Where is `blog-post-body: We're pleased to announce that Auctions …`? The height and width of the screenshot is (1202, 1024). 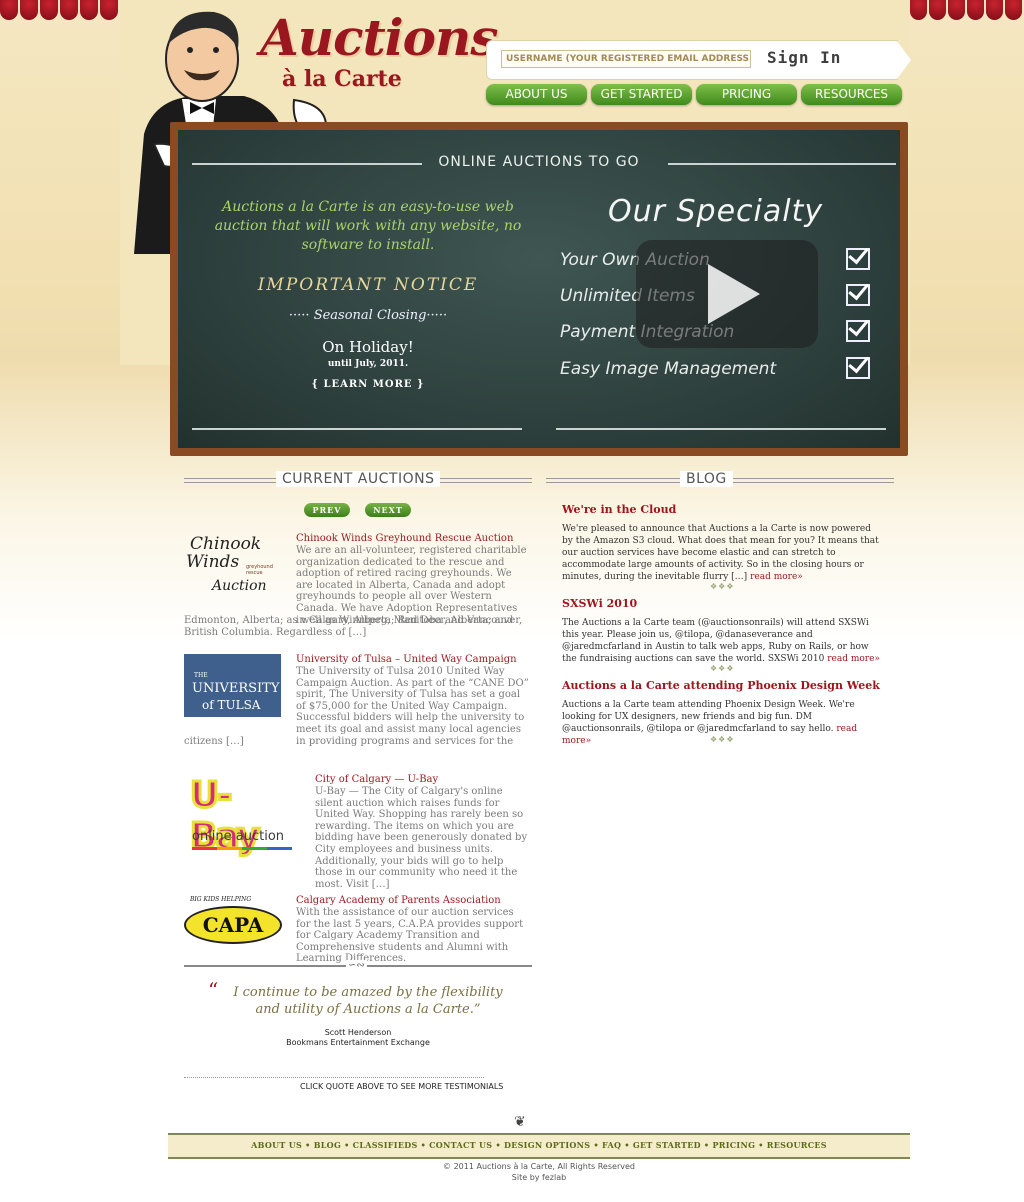 blog-post-body: We're pleased to announce that Auctions … is located at coordinates (722, 553).